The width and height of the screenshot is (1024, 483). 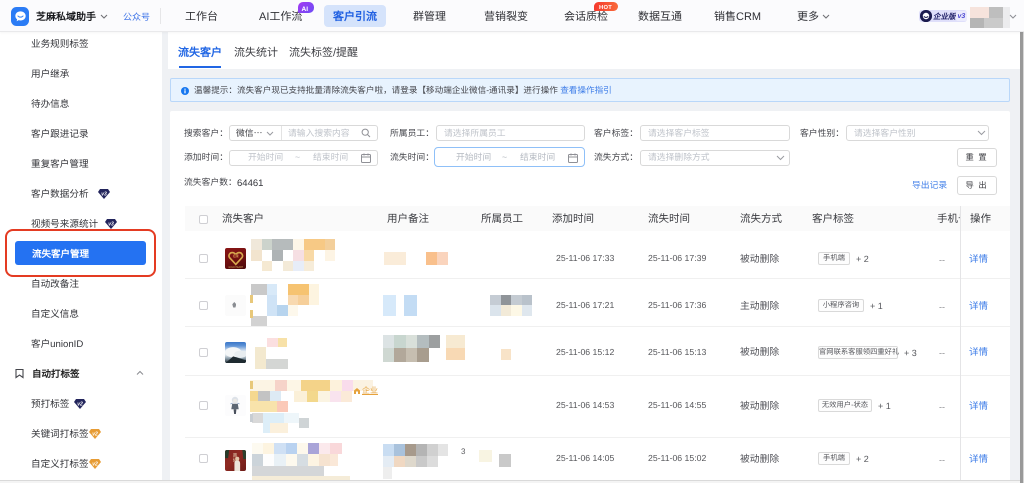 What do you see at coordinates (235, 266) in the screenshot?
I see `svg-text: GOLD HEART` at bounding box center [235, 266].